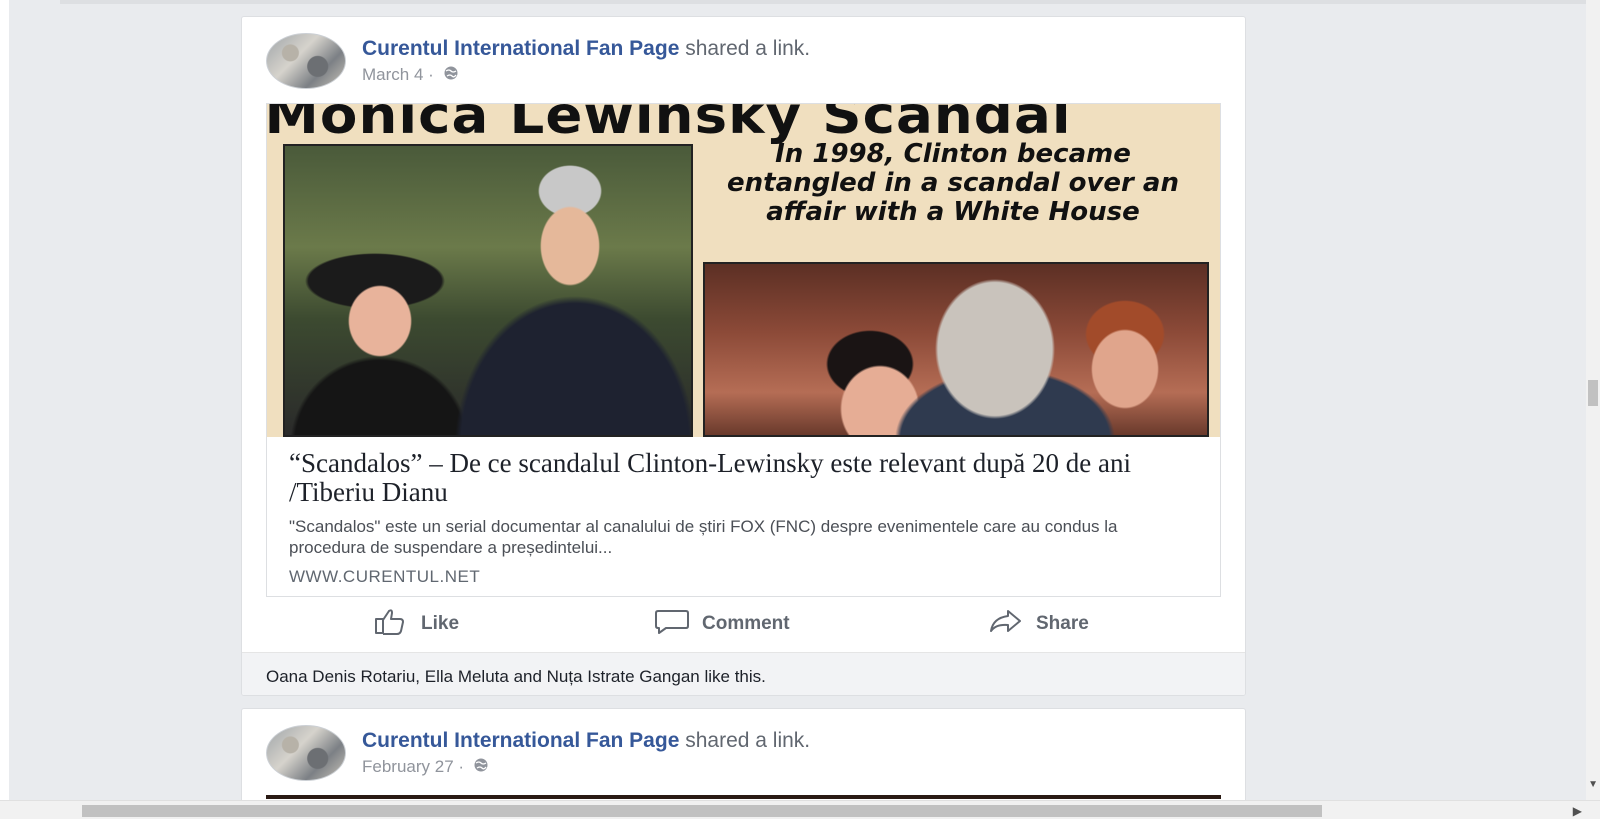 This screenshot has width=1600, height=819. I want to click on post-meta: February 27 ·, so click(425, 767).